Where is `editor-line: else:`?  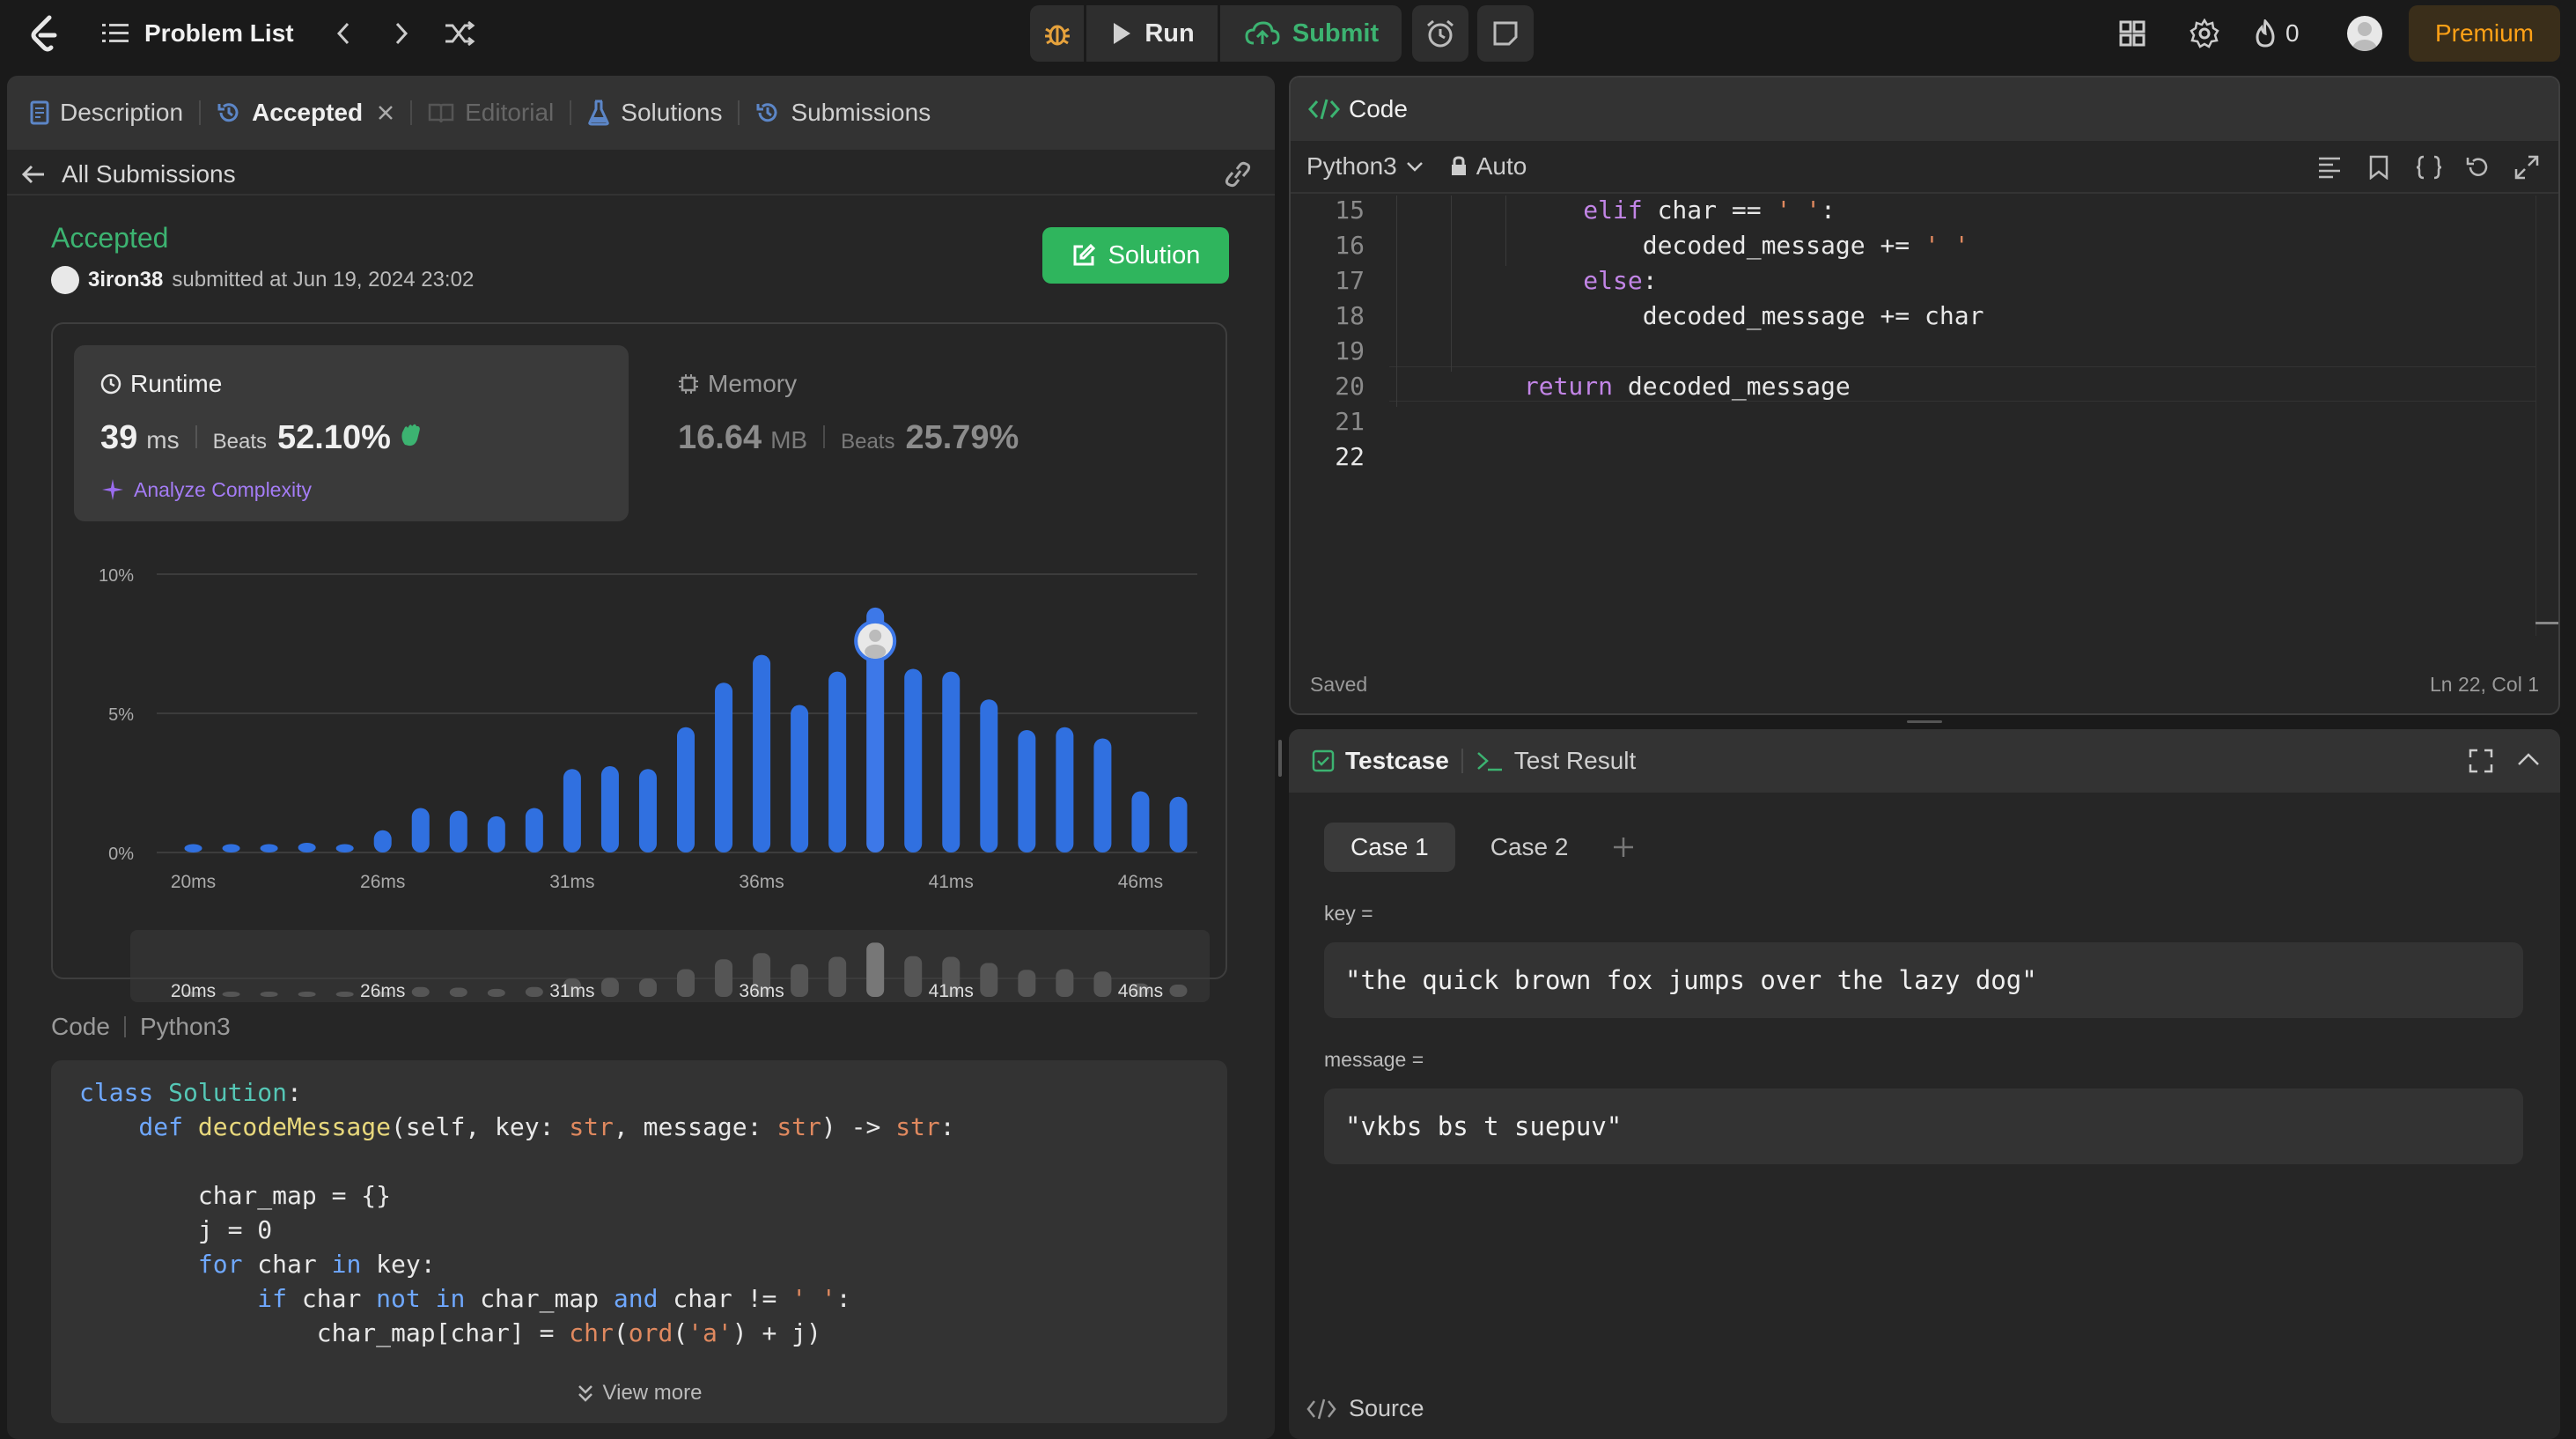 editor-line: else: is located at coordinates (1531, 280).